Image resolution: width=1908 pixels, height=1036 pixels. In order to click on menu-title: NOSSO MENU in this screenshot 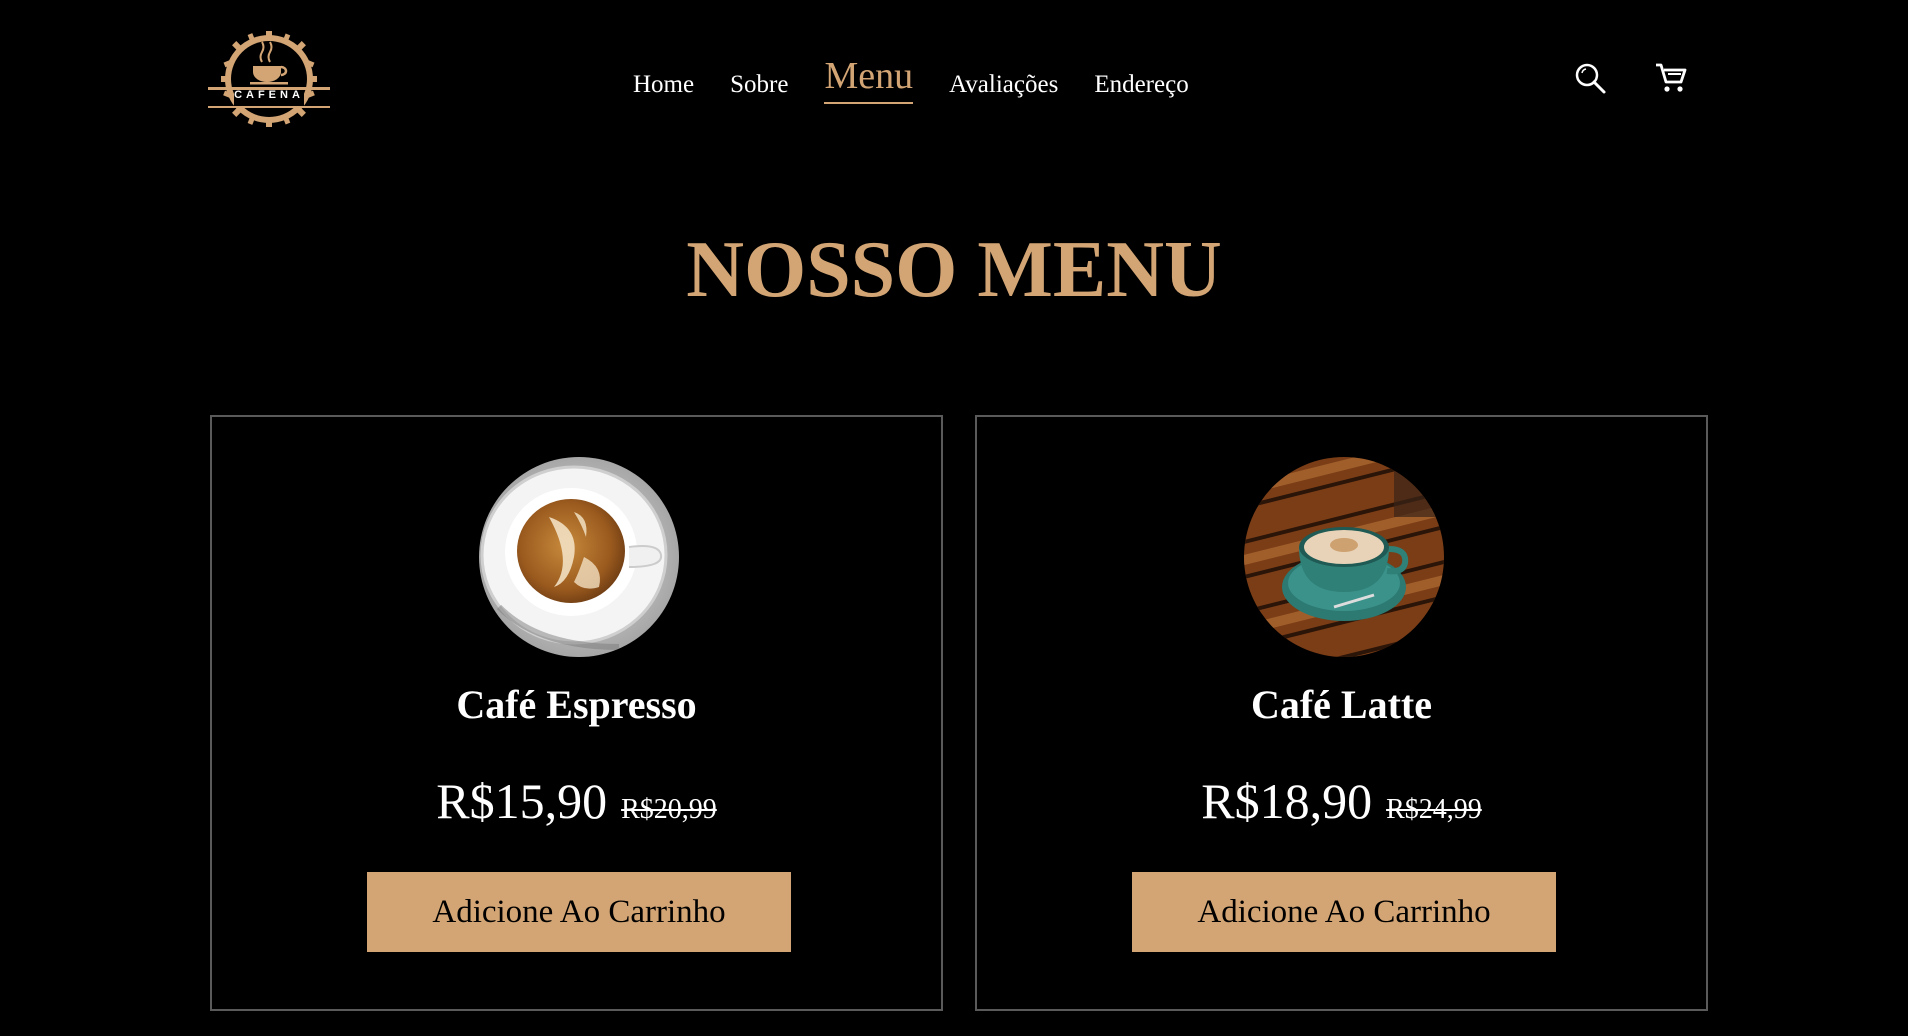, I will do `click(954, 270)`.